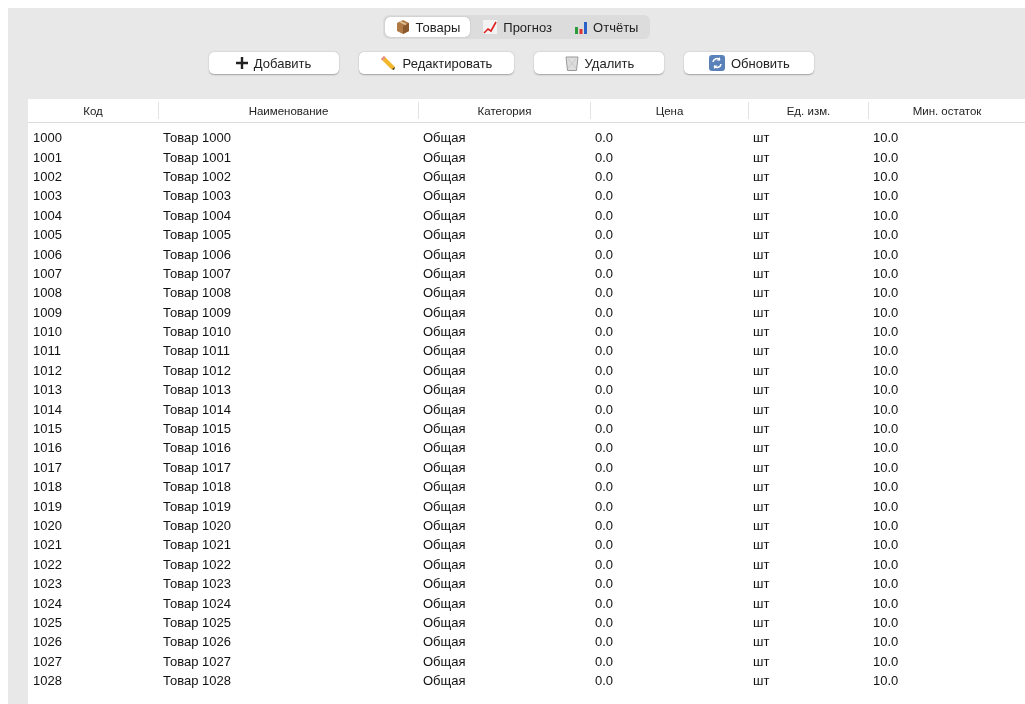  What do you see at coordinates (47, 351) in the screenshot?
I see `table-cell-text: 1011` at bounding box center [47, 351].